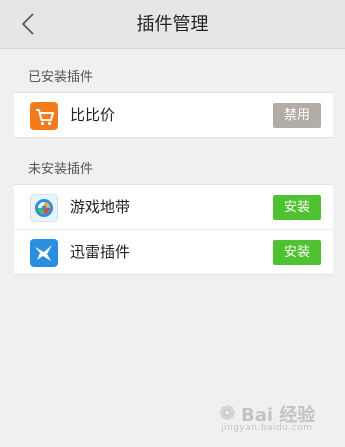 Image resolution: width=345 pixels, height=447 pixels. I want to click on plugin-row-thunder: 迅雷插件 安装, so click(173, 251).